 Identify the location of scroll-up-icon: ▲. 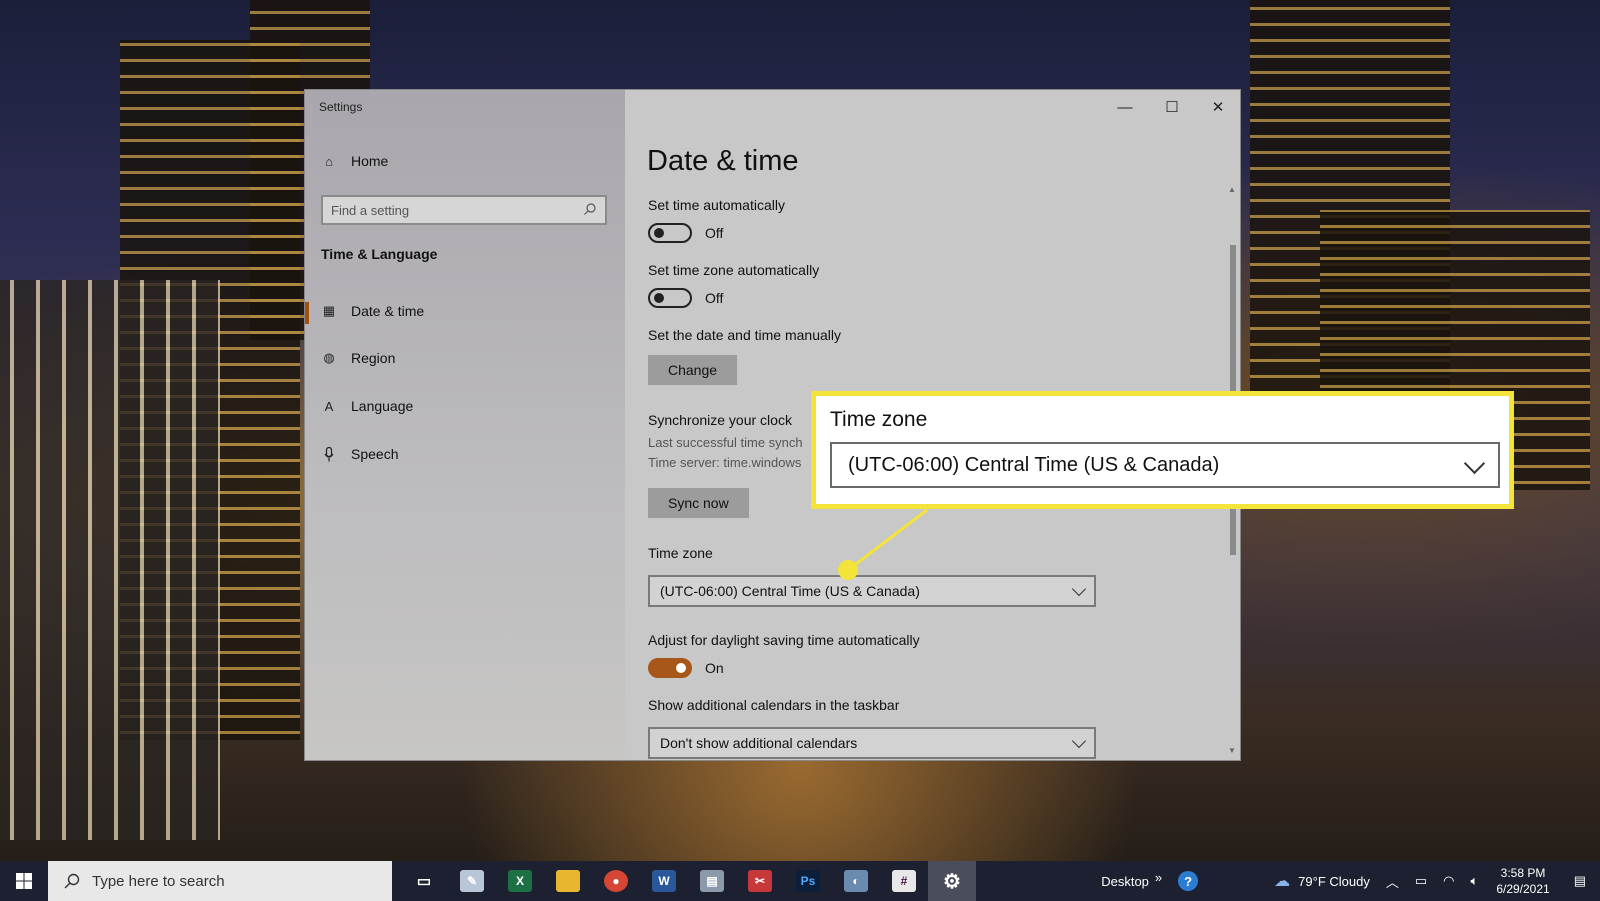
(1232, 189).